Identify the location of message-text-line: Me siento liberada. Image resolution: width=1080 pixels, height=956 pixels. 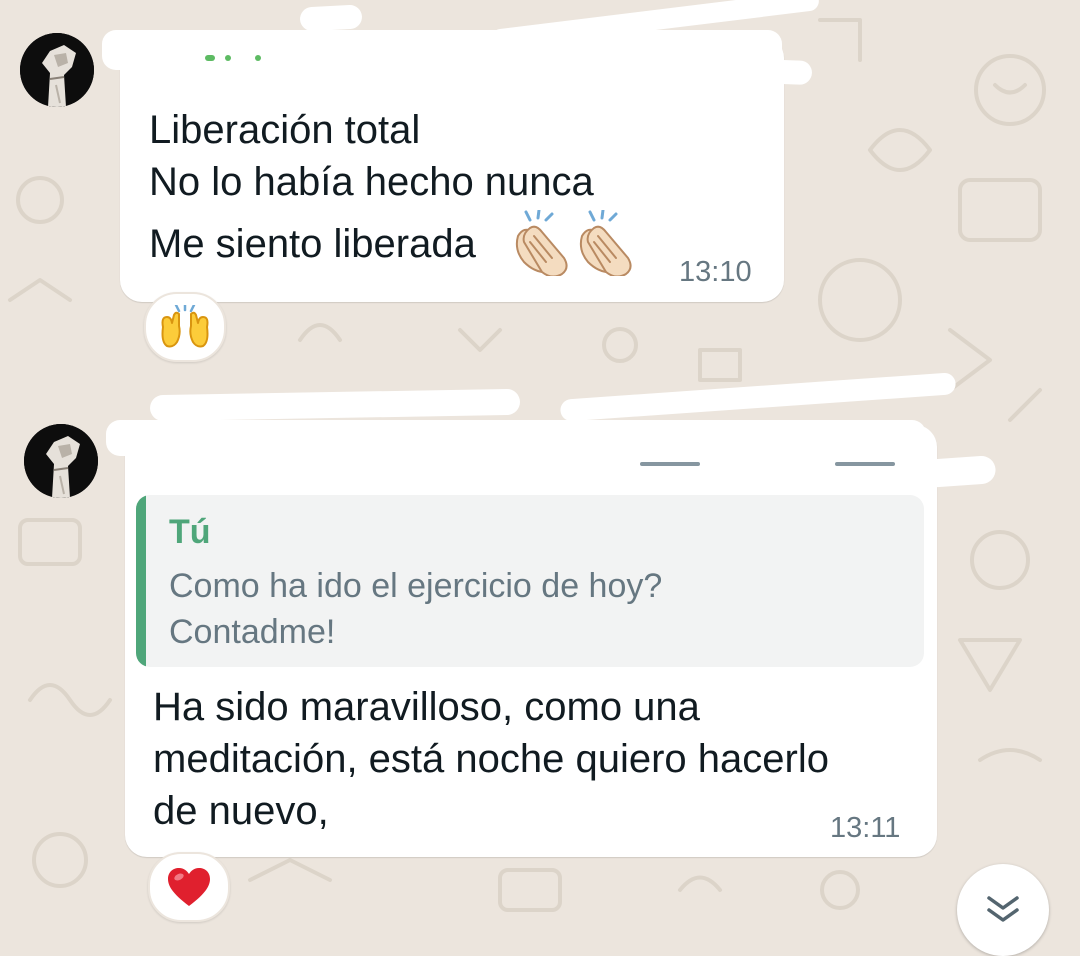
(312, 244).